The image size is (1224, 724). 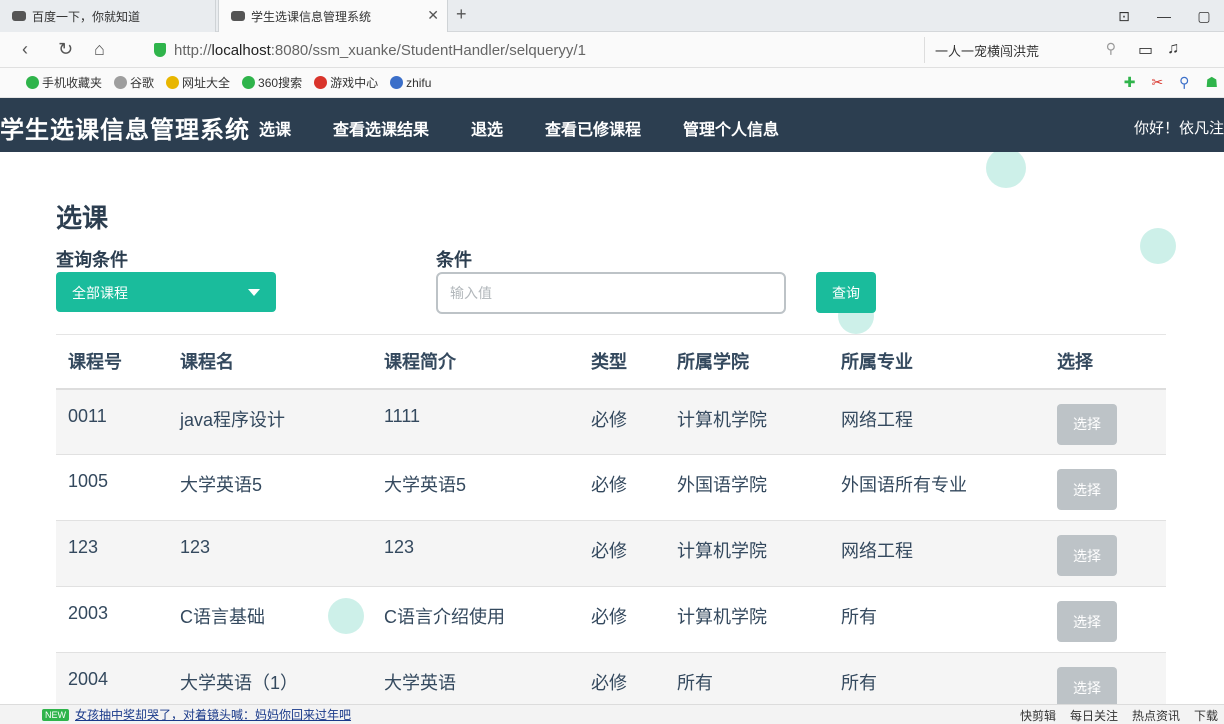 I want to click on bookmark-item: 网址大全, so click(x=198, y=82).